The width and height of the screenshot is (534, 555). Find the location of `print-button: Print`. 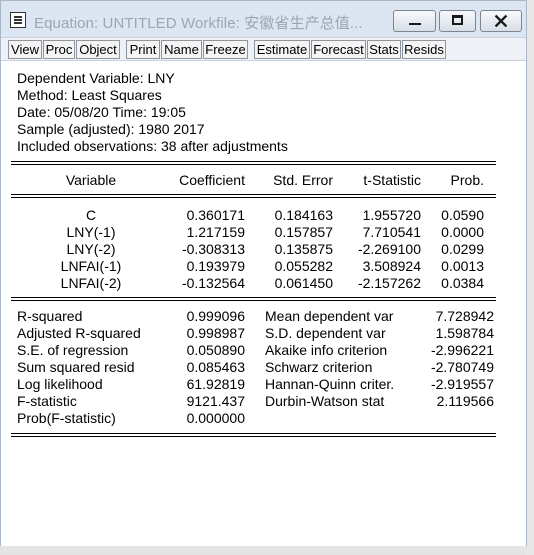

print-button: Print is located at coordinates (143, 49).